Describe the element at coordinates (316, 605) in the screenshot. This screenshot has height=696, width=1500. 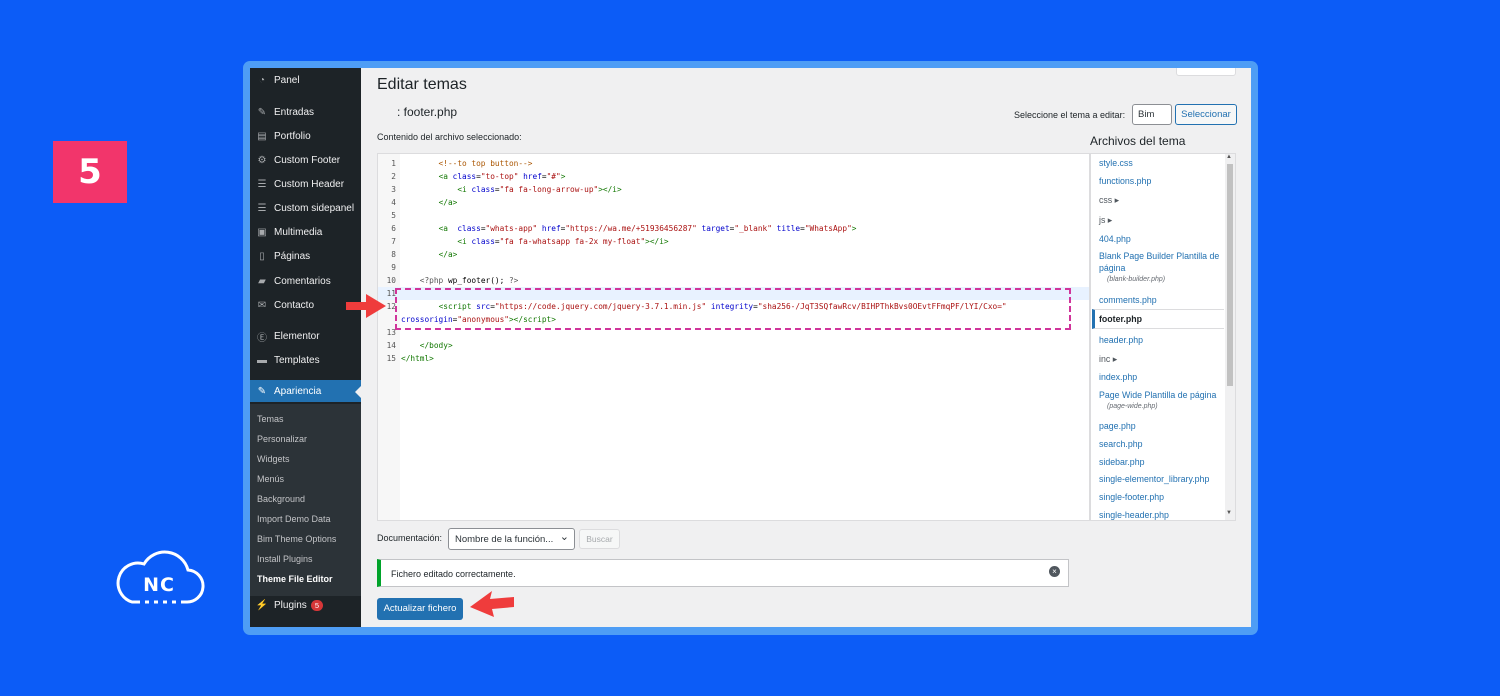
I see `plugins-update-badge: 5` at that location.